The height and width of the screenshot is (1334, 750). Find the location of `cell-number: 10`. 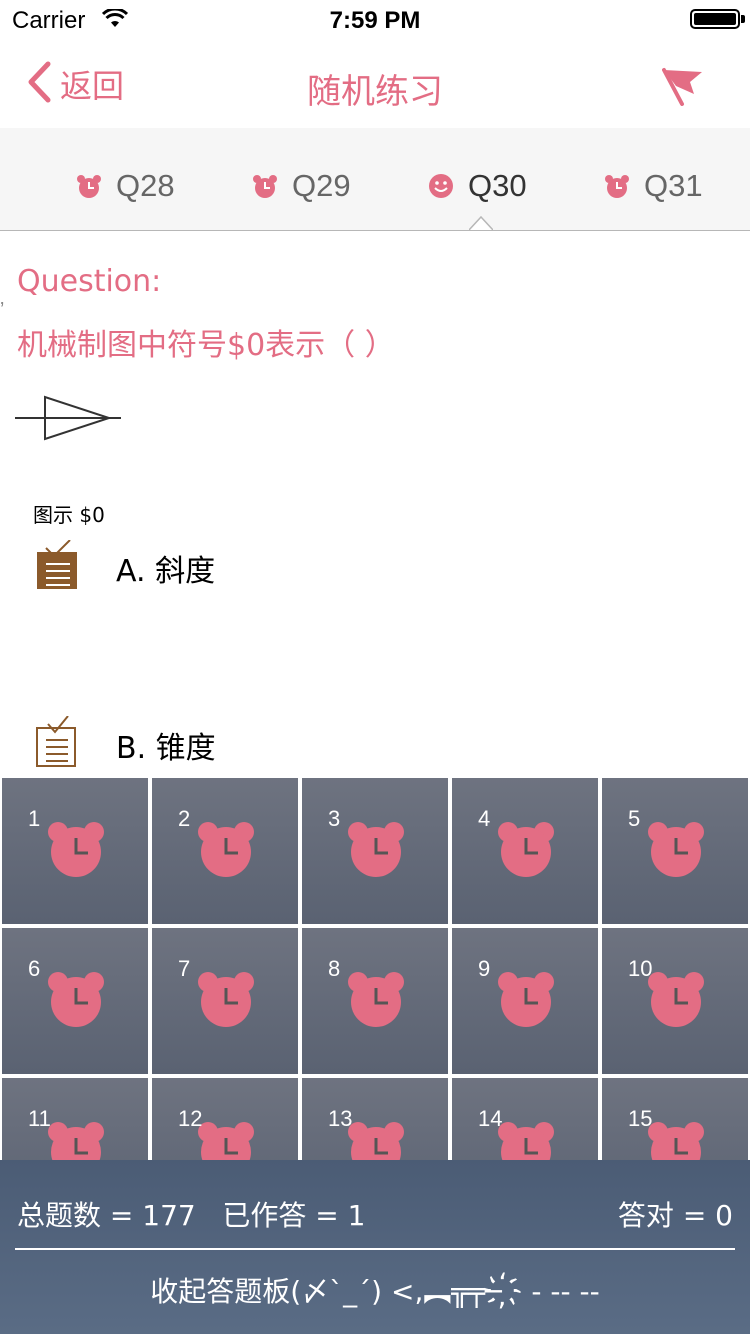

cell-number: 10 is located at coordinates (640, 968).